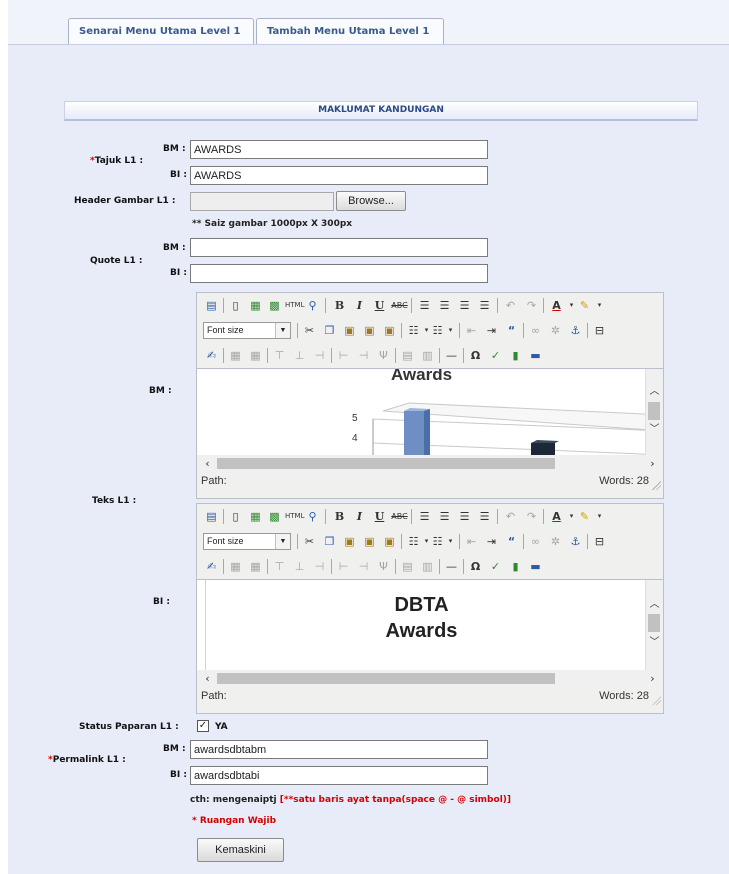  I want to click on strikethrough-icon: ABC, so click(399, 516).